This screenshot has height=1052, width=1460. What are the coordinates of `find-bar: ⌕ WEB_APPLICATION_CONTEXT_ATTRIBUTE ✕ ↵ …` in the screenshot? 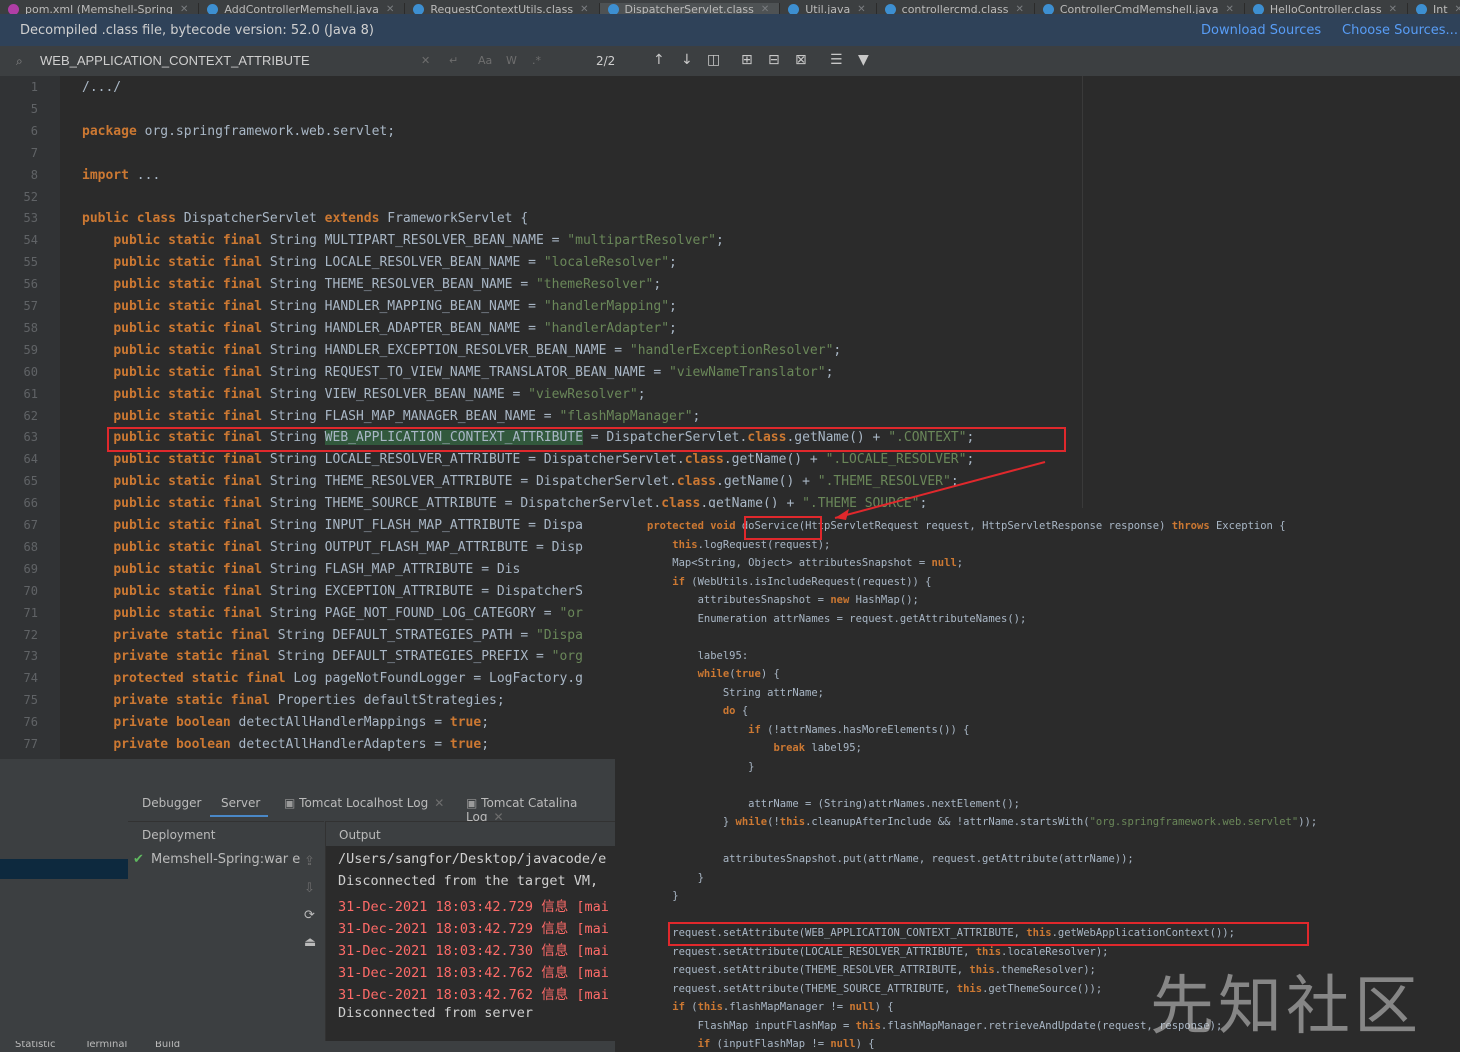 It's located at (730, 61).